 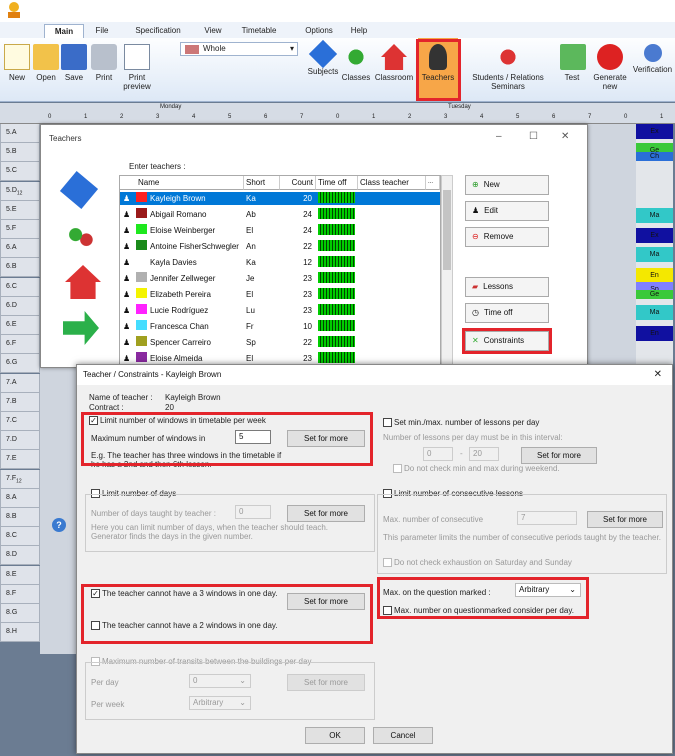 I want to click on col-name: Name, so click(x=182, y=183).